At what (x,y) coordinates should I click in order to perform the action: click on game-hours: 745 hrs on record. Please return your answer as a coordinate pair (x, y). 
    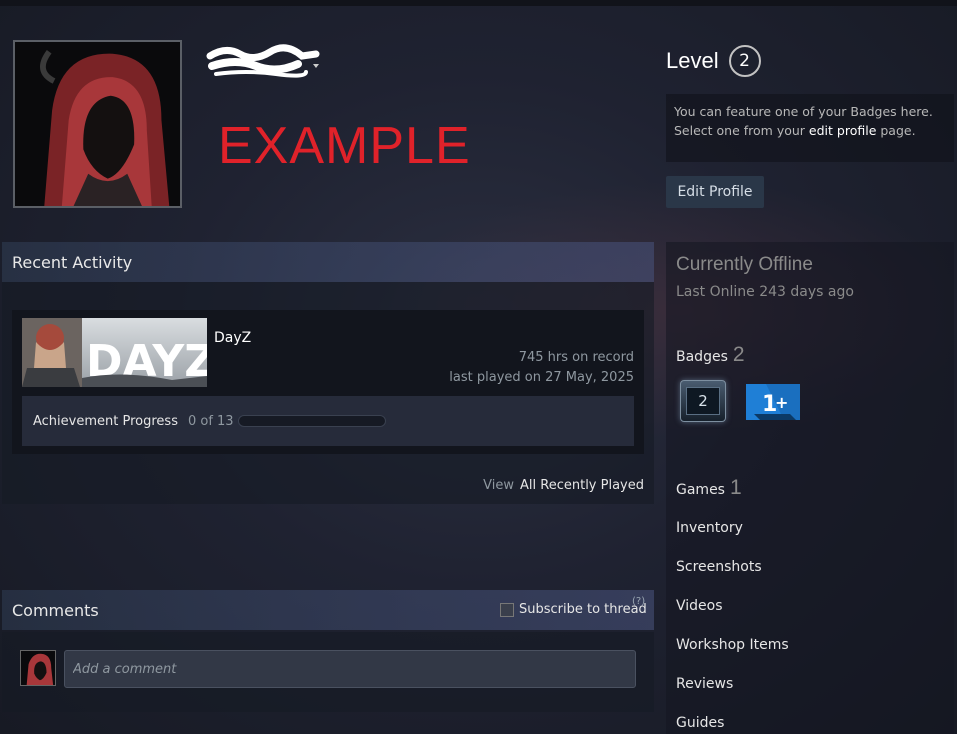
    Looking at the image, I should click on (576, 357).